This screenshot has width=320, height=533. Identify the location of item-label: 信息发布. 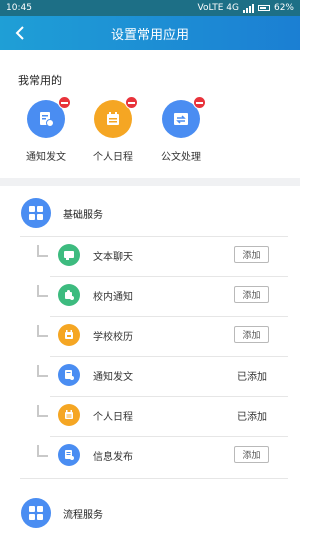
(113, 457).